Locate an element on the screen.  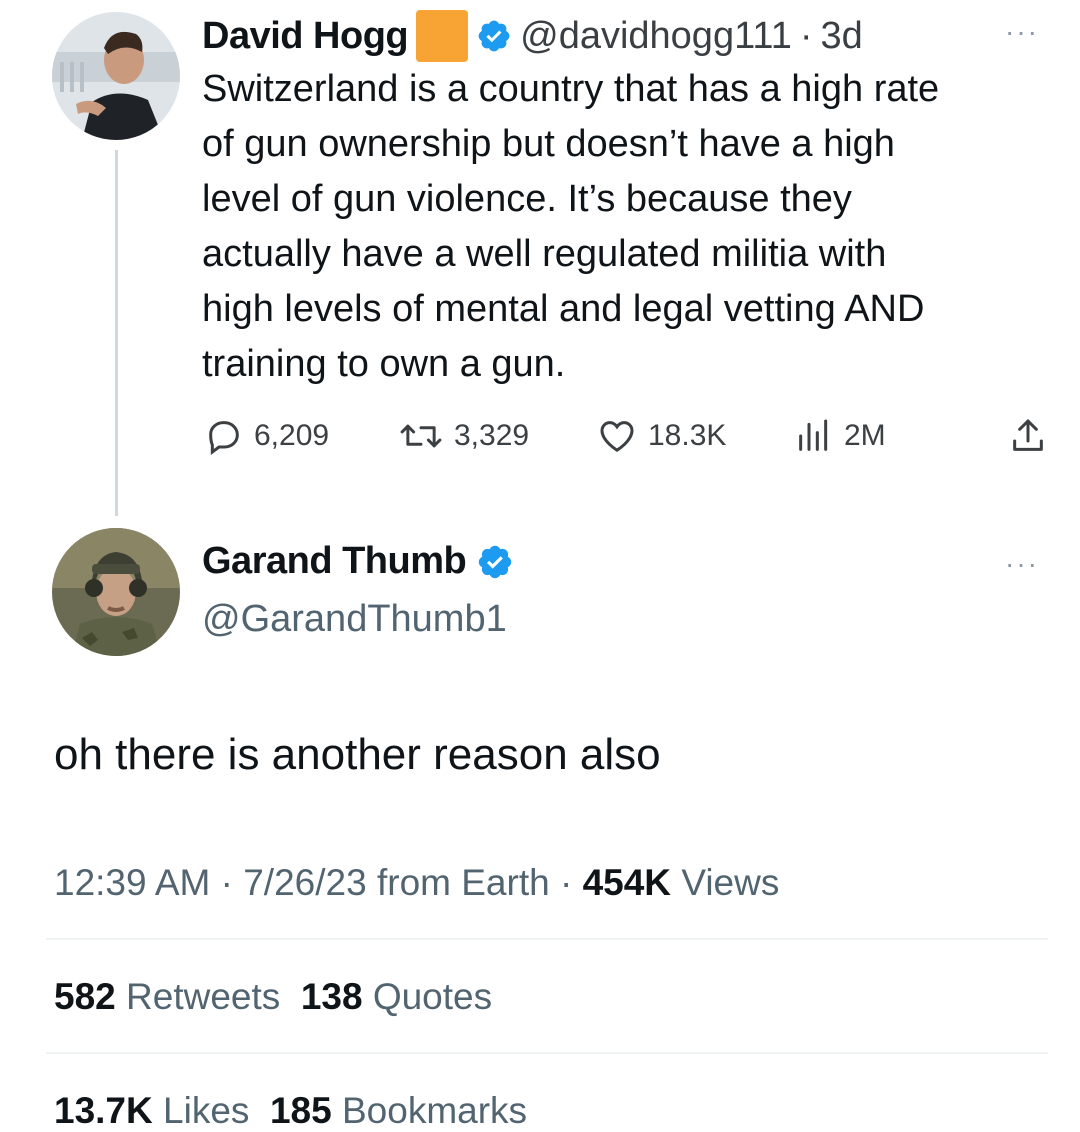
tweet-date: 7/26/23 is located at coordinates (304, 882).